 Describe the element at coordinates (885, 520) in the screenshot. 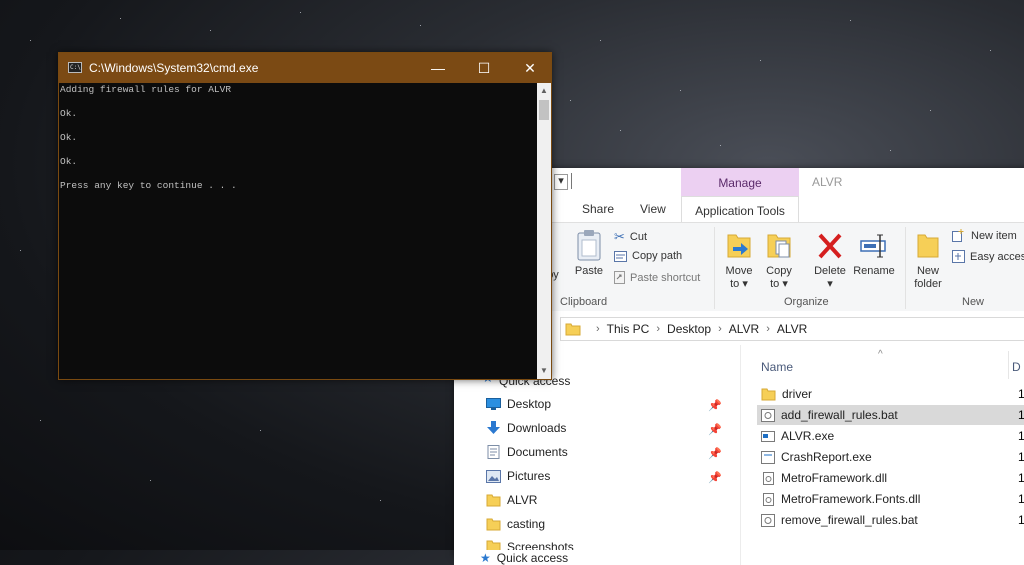

I see `file-row-remove-firewall-rules: remove_firewall_rules.bat` at that location.